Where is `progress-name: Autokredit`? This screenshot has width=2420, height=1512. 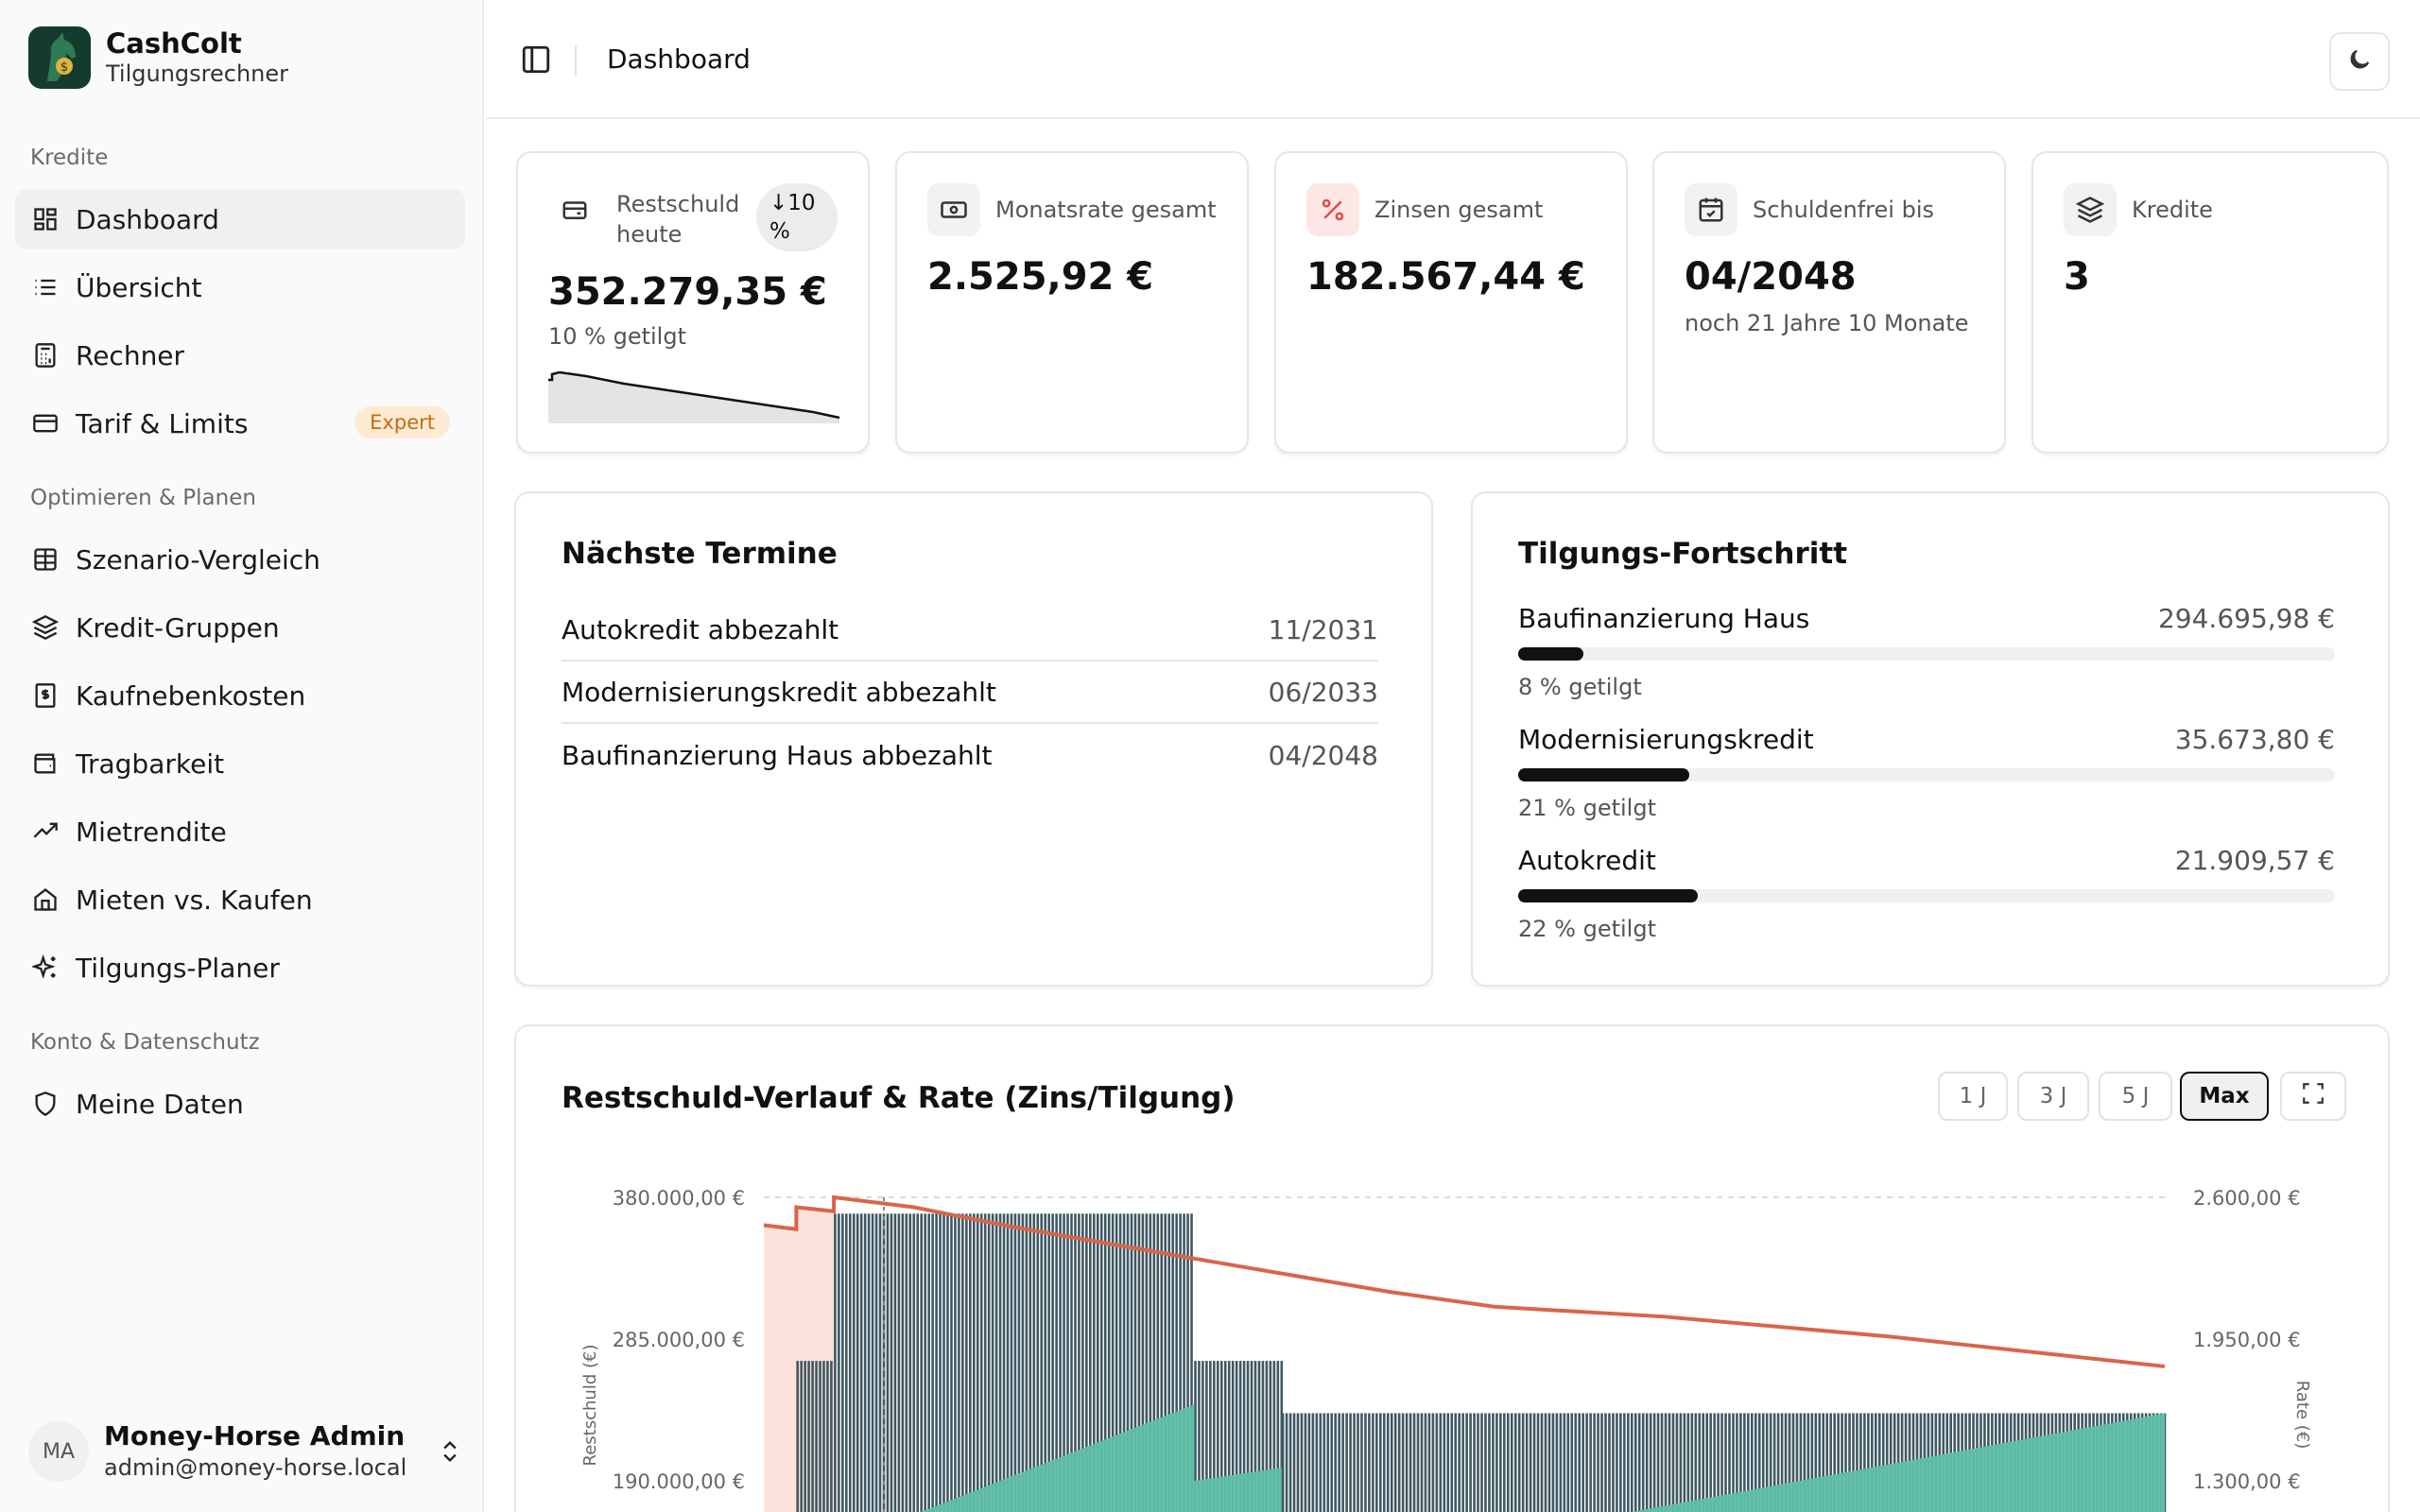 progress-name: Autokredit is located at coordinates (1587, 860).